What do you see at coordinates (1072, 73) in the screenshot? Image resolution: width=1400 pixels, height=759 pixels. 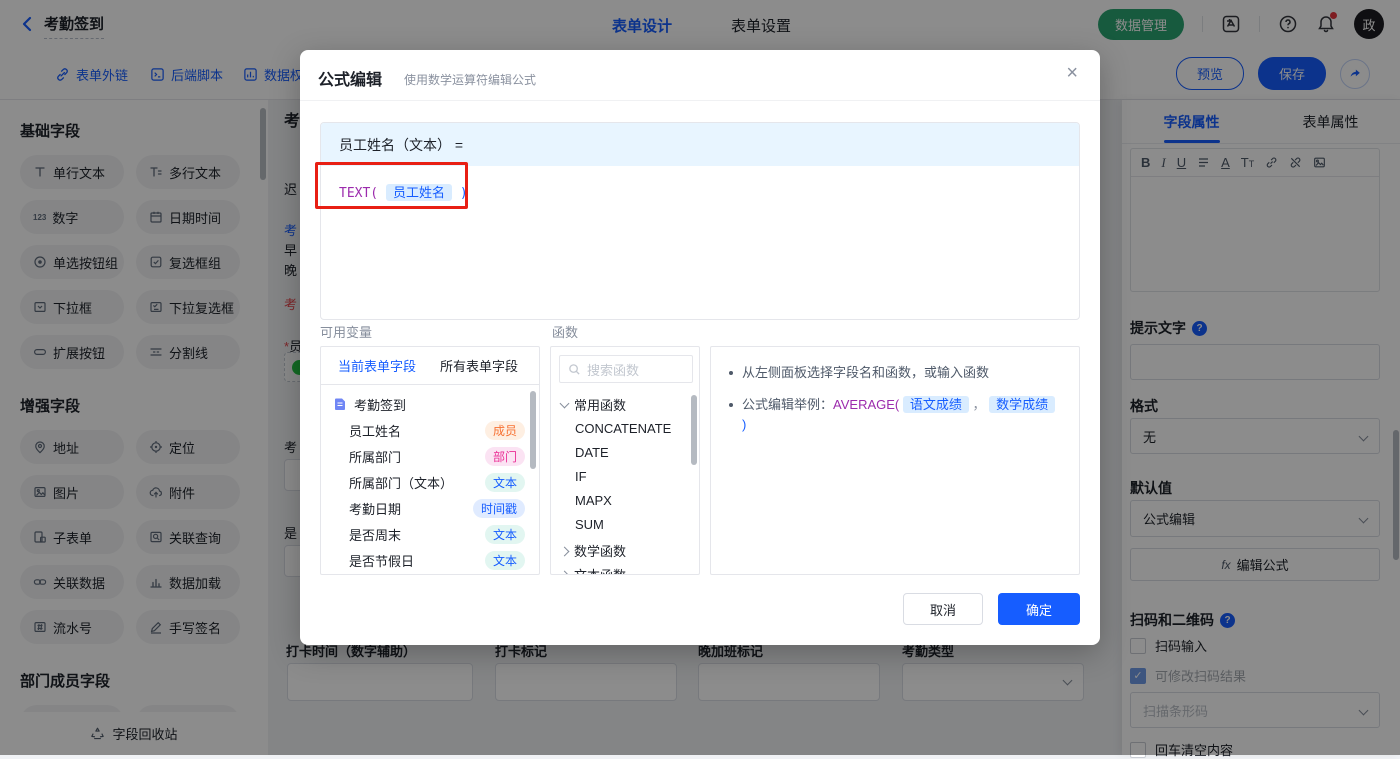 I see `close-icon: ×` at bounding box center [1072, 73].